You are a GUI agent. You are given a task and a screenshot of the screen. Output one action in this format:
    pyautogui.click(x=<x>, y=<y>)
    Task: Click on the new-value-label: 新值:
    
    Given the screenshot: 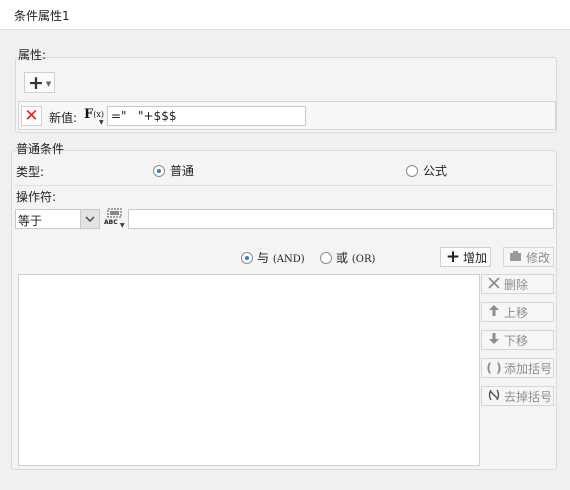 What is the action you would take?
    pyautogui.click(x=63, y=118)
    